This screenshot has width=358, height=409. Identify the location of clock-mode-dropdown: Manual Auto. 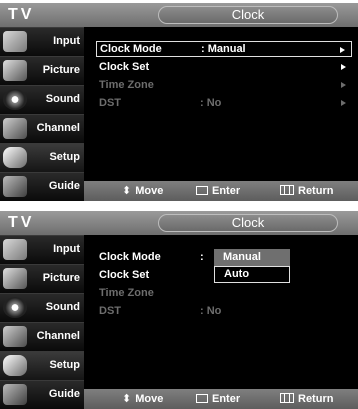
(252, 266).